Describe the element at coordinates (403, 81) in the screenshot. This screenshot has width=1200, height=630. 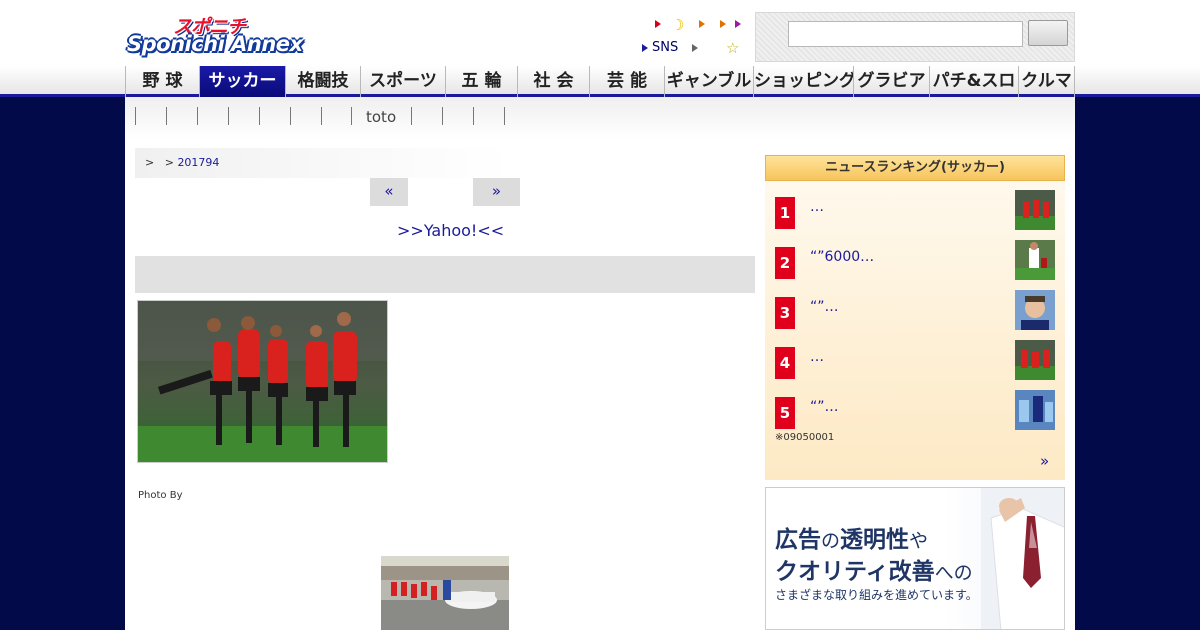
I see `nav-item-sports: スポーツ` at that location.